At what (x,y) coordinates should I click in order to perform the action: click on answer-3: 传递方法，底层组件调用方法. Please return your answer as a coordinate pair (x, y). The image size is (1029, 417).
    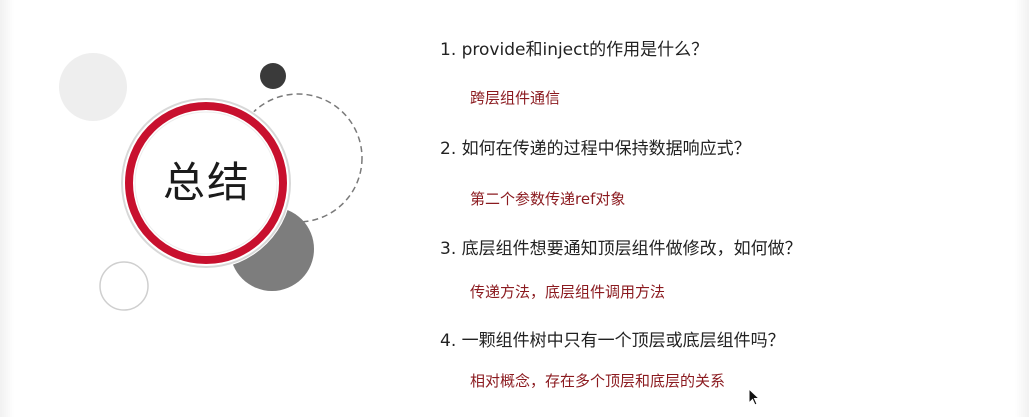
    Looking at the image, I should click on (568, 292).